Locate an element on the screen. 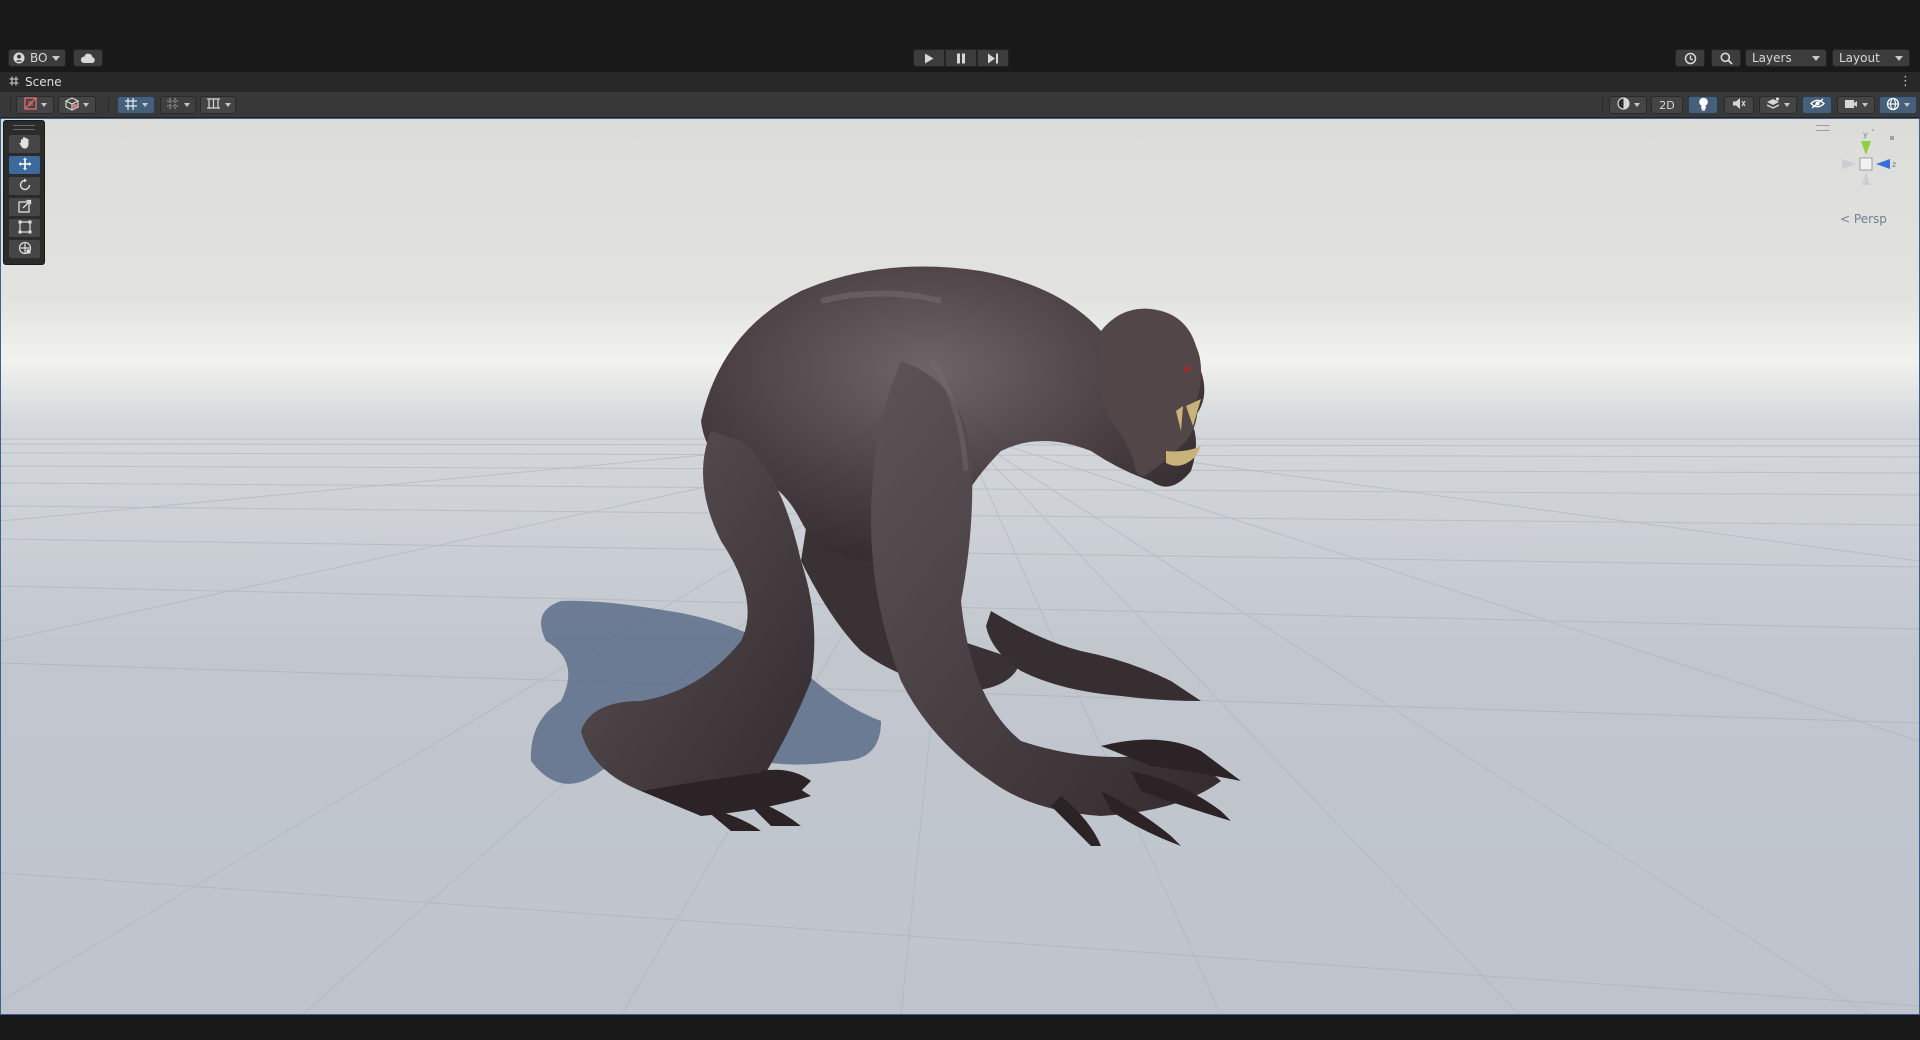 The width and height of the screenshot is (1920, 1040). draw-mode-icon is located at coordinates (30, 105).